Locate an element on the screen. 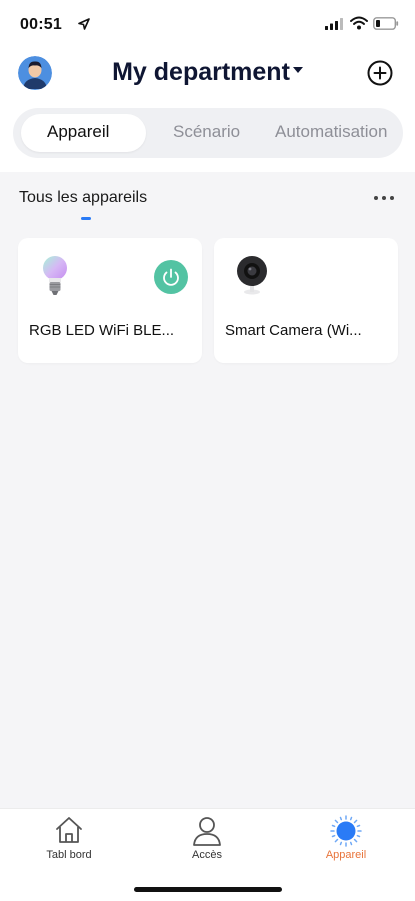 The height and width of the screenshot is (901, 415). tab-appareil: Appareil is located at coordinates (78, 132).